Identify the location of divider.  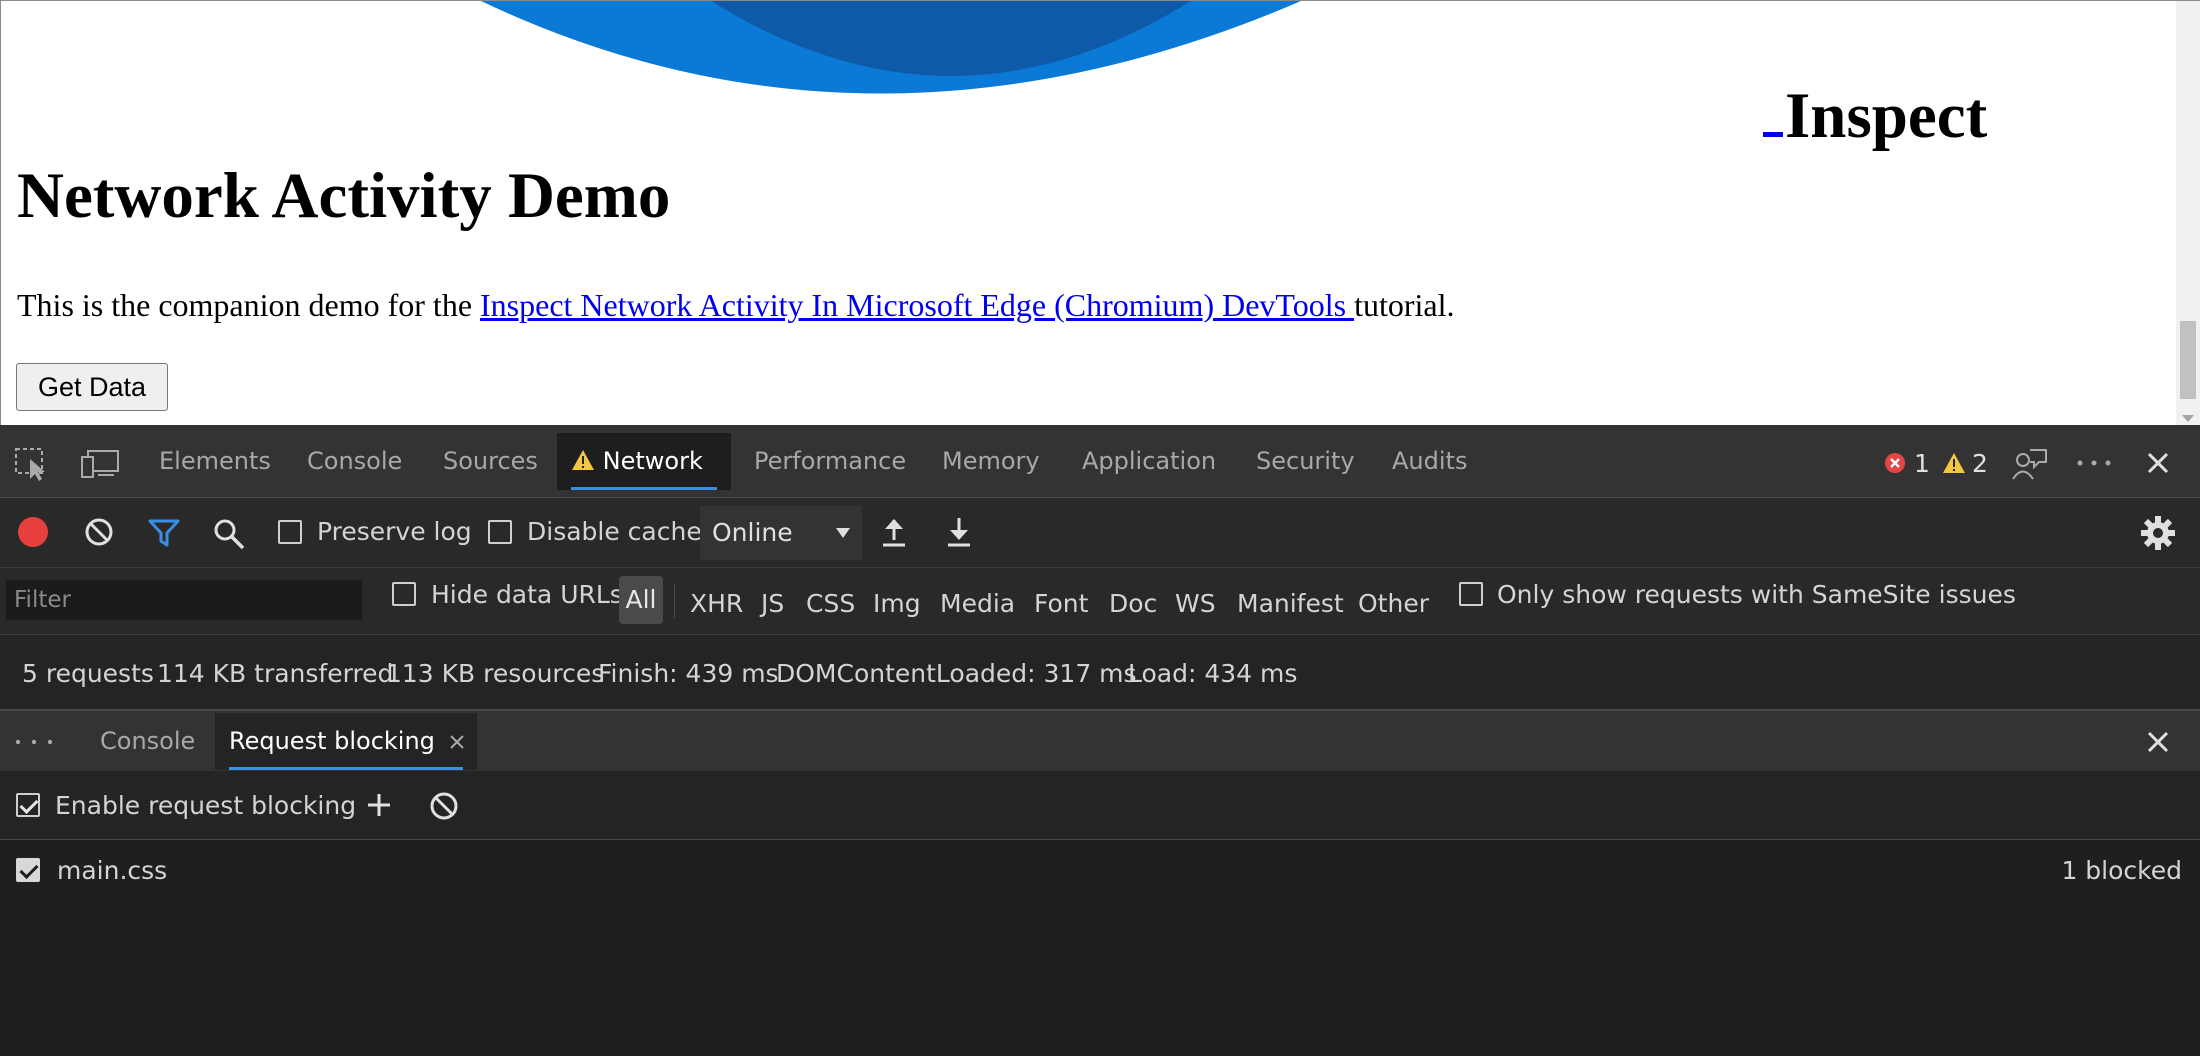
(674, 601).